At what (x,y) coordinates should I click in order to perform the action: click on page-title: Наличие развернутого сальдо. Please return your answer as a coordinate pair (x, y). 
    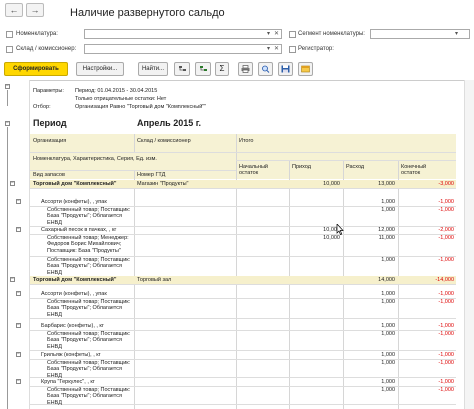
    Looking at the image, I should click on (147, 13).